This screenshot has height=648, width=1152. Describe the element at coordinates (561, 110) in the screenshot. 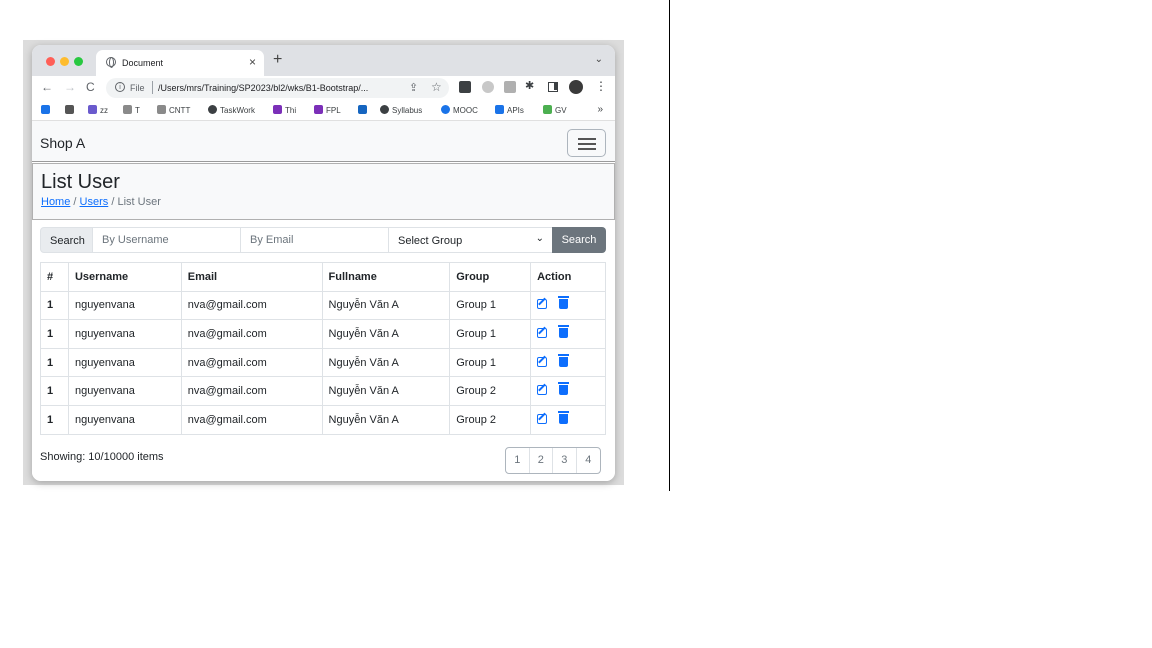

I see `bookmark-label: GV` at that location.